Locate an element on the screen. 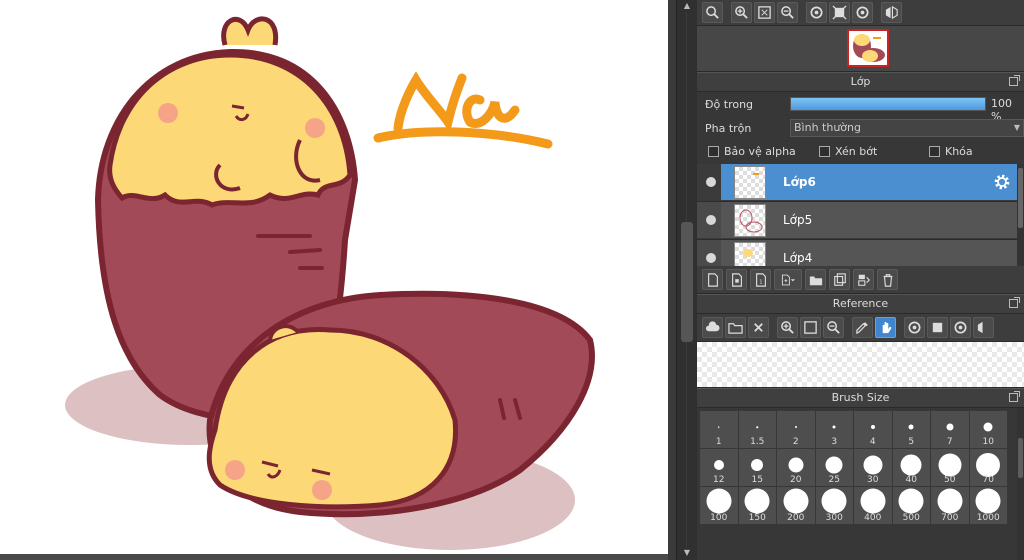  scroll-thumb is located at coordinates (687, 282).